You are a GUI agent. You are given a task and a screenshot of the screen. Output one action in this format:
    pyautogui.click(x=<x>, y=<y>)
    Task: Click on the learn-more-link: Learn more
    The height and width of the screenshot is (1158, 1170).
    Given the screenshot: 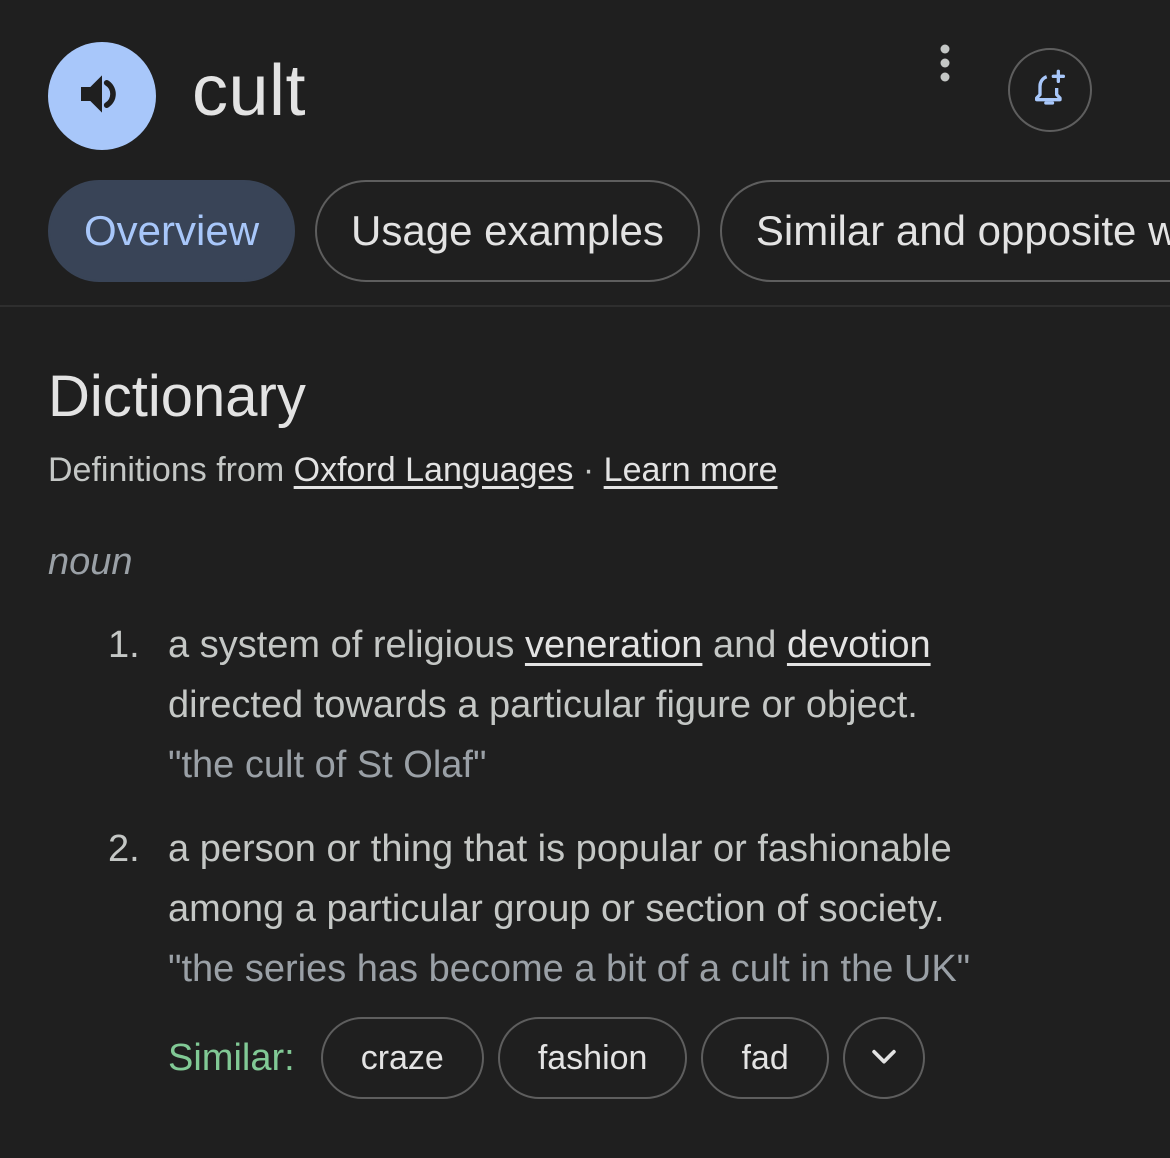 What is the action you would take?
    pyautogui.click(x=691, y=470)
    